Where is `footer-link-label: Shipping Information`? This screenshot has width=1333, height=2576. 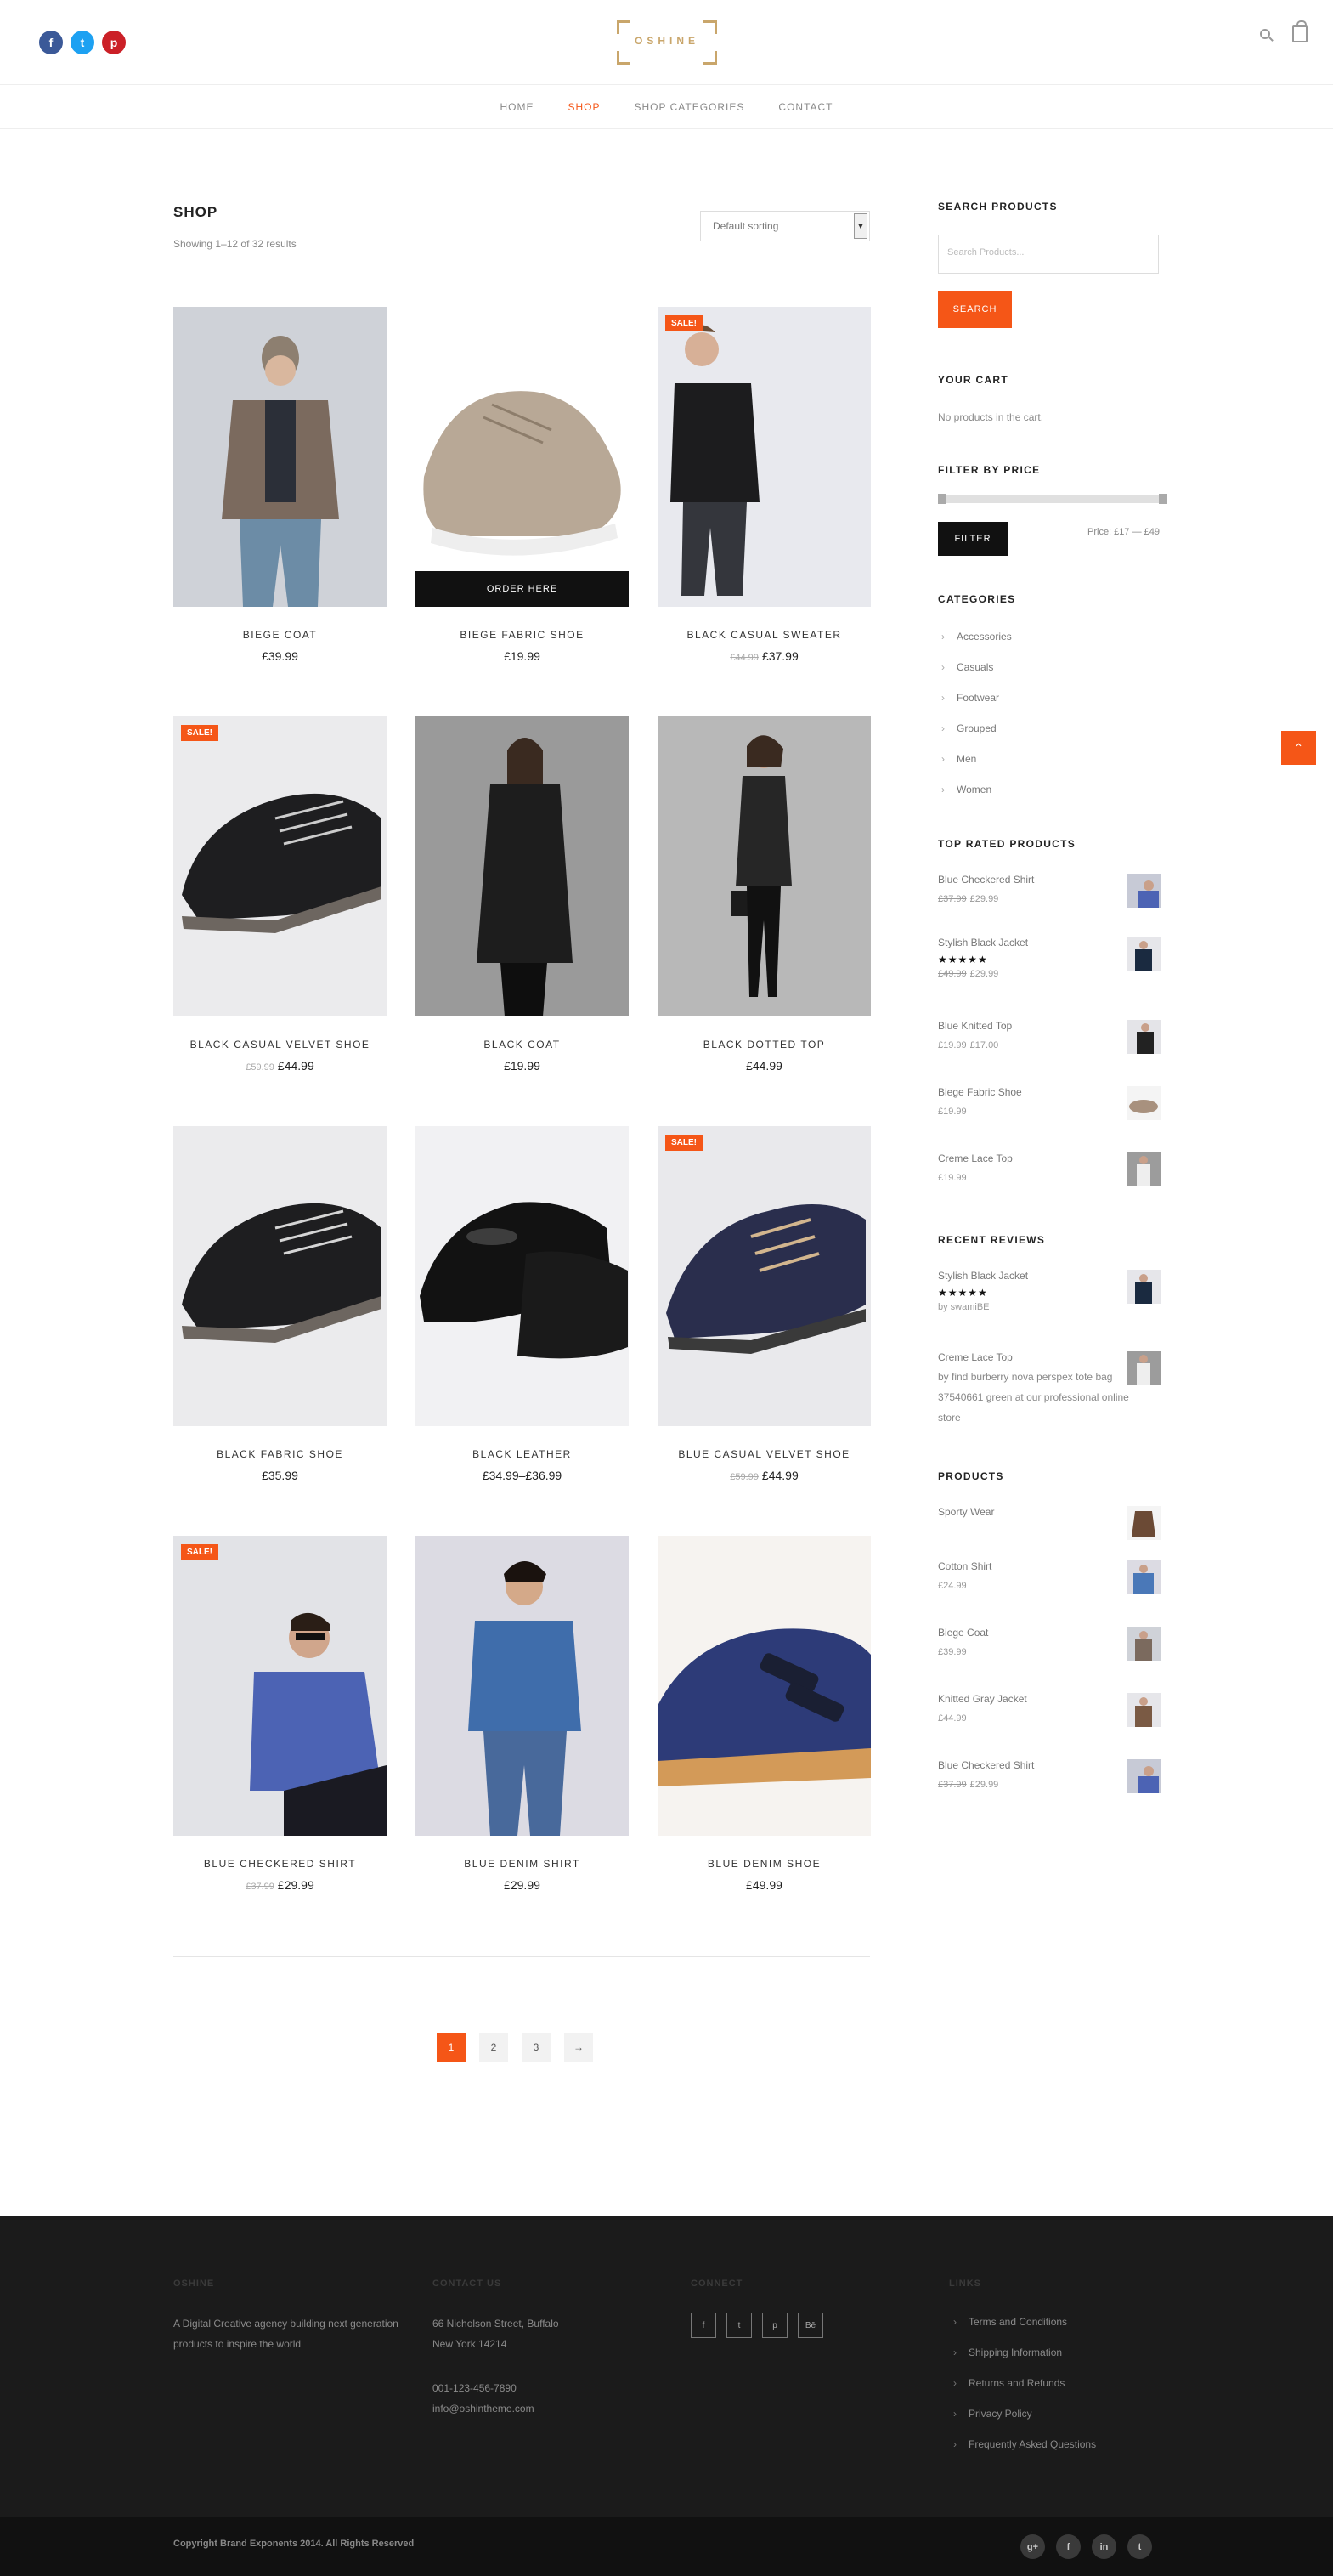 footer-link-label: Shipping Information is located at coordinates (1015, 2352).